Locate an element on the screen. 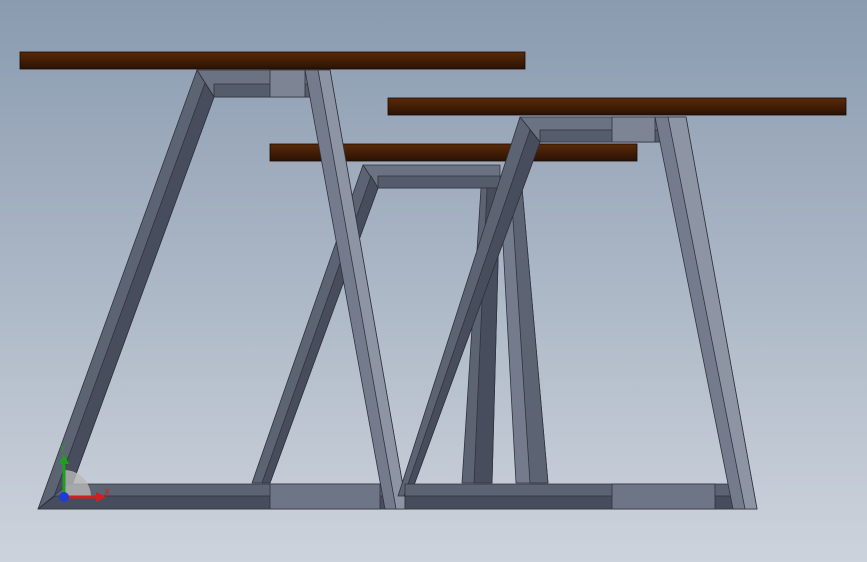 Image resolution: width=867 pixels, height=562 pixels. beam-left-body is located at coordinates (272, 60).